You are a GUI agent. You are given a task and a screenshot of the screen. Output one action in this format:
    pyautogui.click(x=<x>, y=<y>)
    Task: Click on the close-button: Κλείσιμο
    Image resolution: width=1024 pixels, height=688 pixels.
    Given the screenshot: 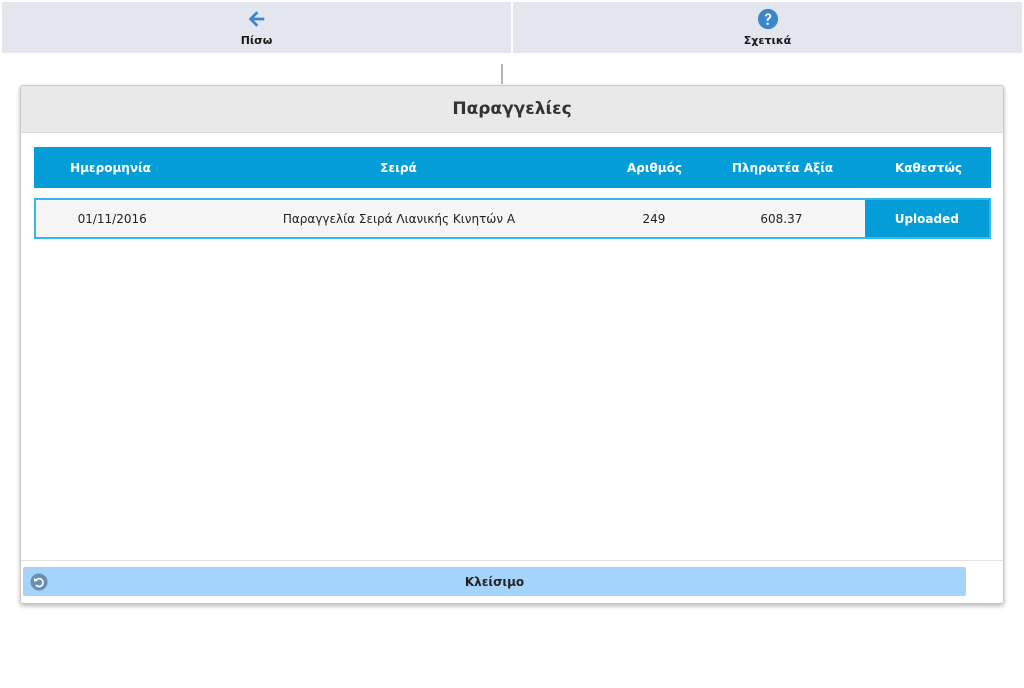 What is the action you would take?
    pyautogui.click(x=494, y=581)
    